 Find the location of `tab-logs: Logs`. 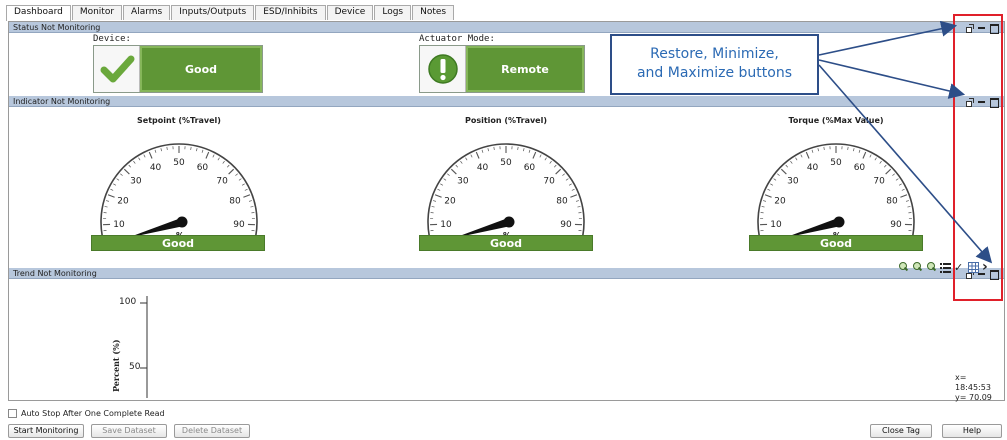

tab-logs: Logs is located at coordinates (393, 12).